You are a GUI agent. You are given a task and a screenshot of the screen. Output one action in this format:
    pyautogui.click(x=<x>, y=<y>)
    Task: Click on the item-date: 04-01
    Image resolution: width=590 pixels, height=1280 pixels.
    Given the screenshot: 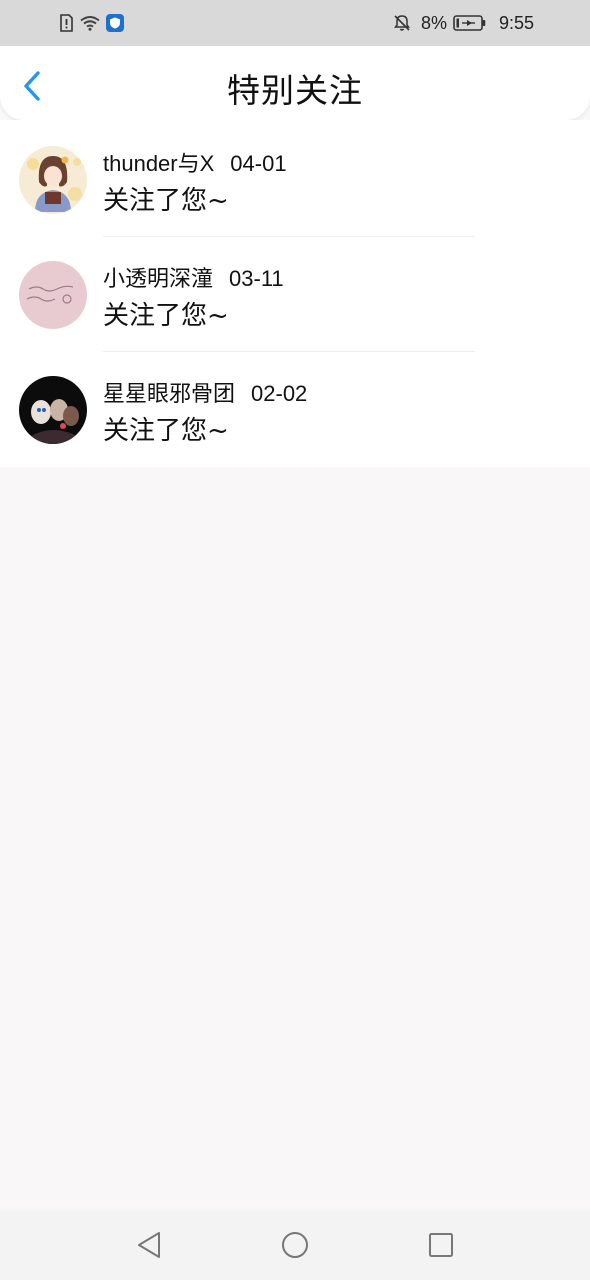 What is the action you would take?
    pyautogui.click(x=258, y=163)
    